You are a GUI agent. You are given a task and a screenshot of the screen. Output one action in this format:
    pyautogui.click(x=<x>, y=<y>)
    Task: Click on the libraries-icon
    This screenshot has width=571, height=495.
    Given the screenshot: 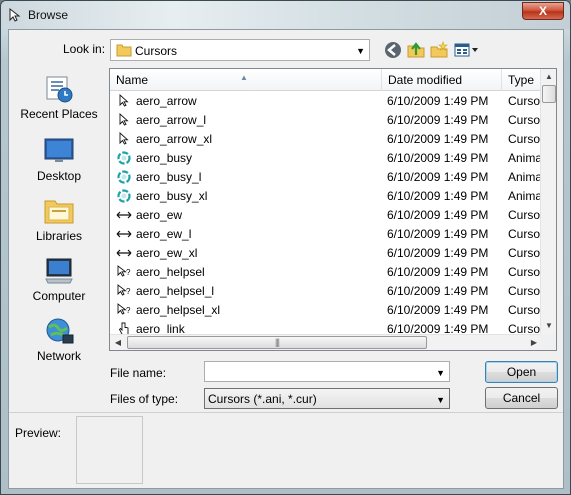 What is the action you would take?
    pyautogui.click(x=59, y=212)
    